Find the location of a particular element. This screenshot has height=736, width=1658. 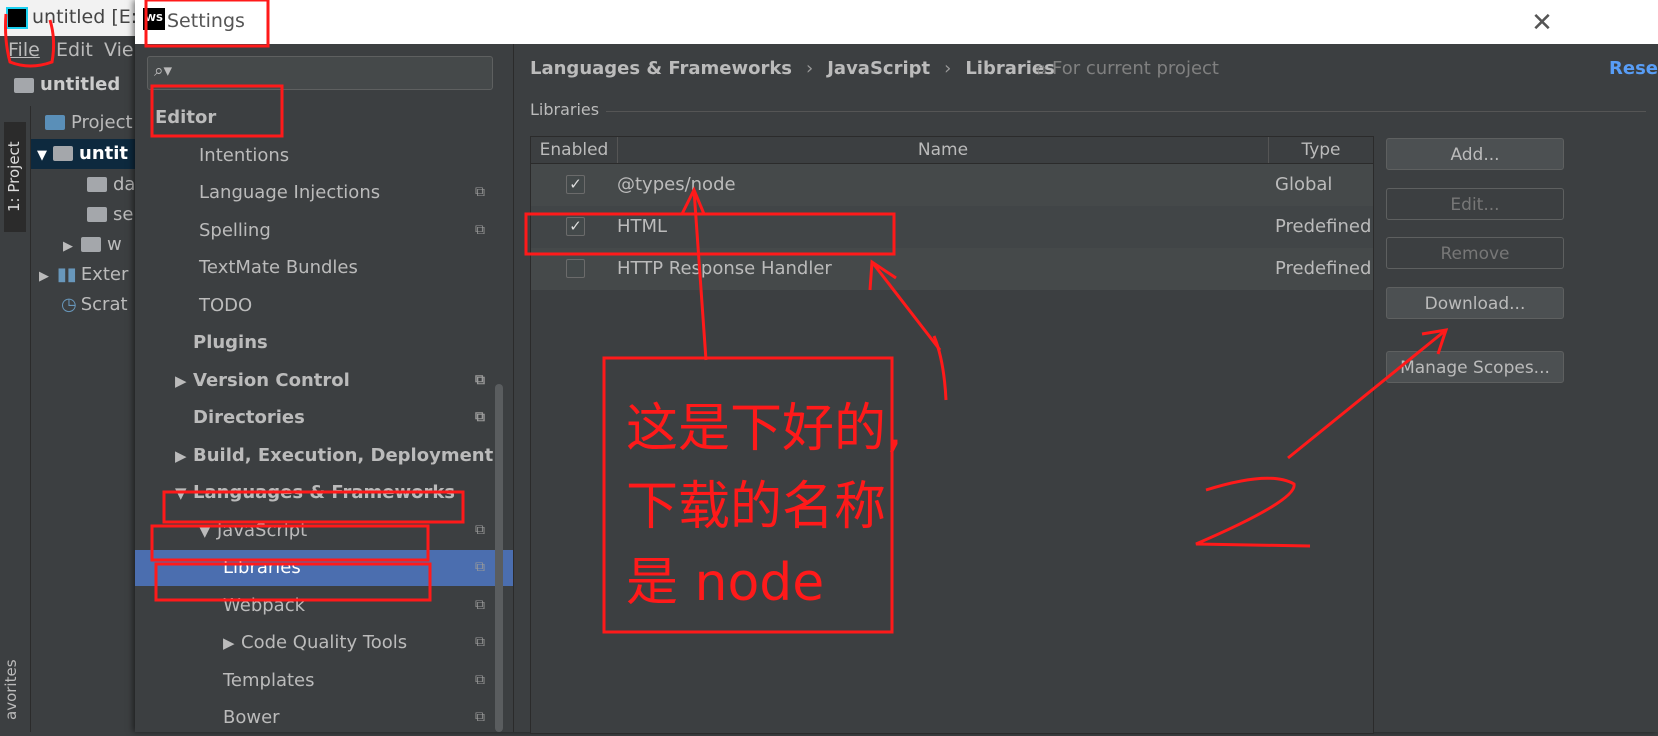

tree-folder-row: se is located at coordinates (110, 215).